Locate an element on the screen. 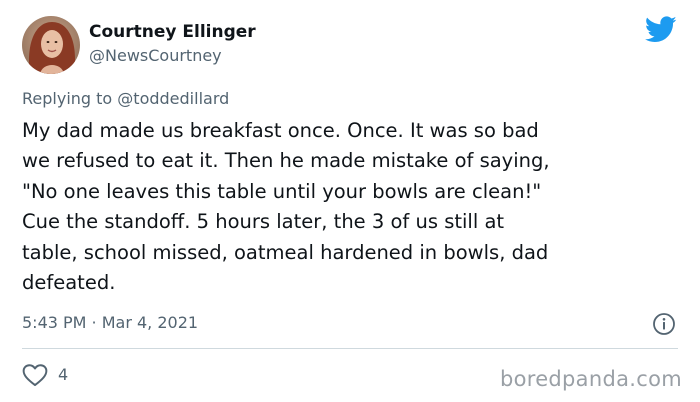 The width and height of the screenshot is (700, 402). replying-to-line: Replying to @toddedillard is located at coordinates (125, 99).